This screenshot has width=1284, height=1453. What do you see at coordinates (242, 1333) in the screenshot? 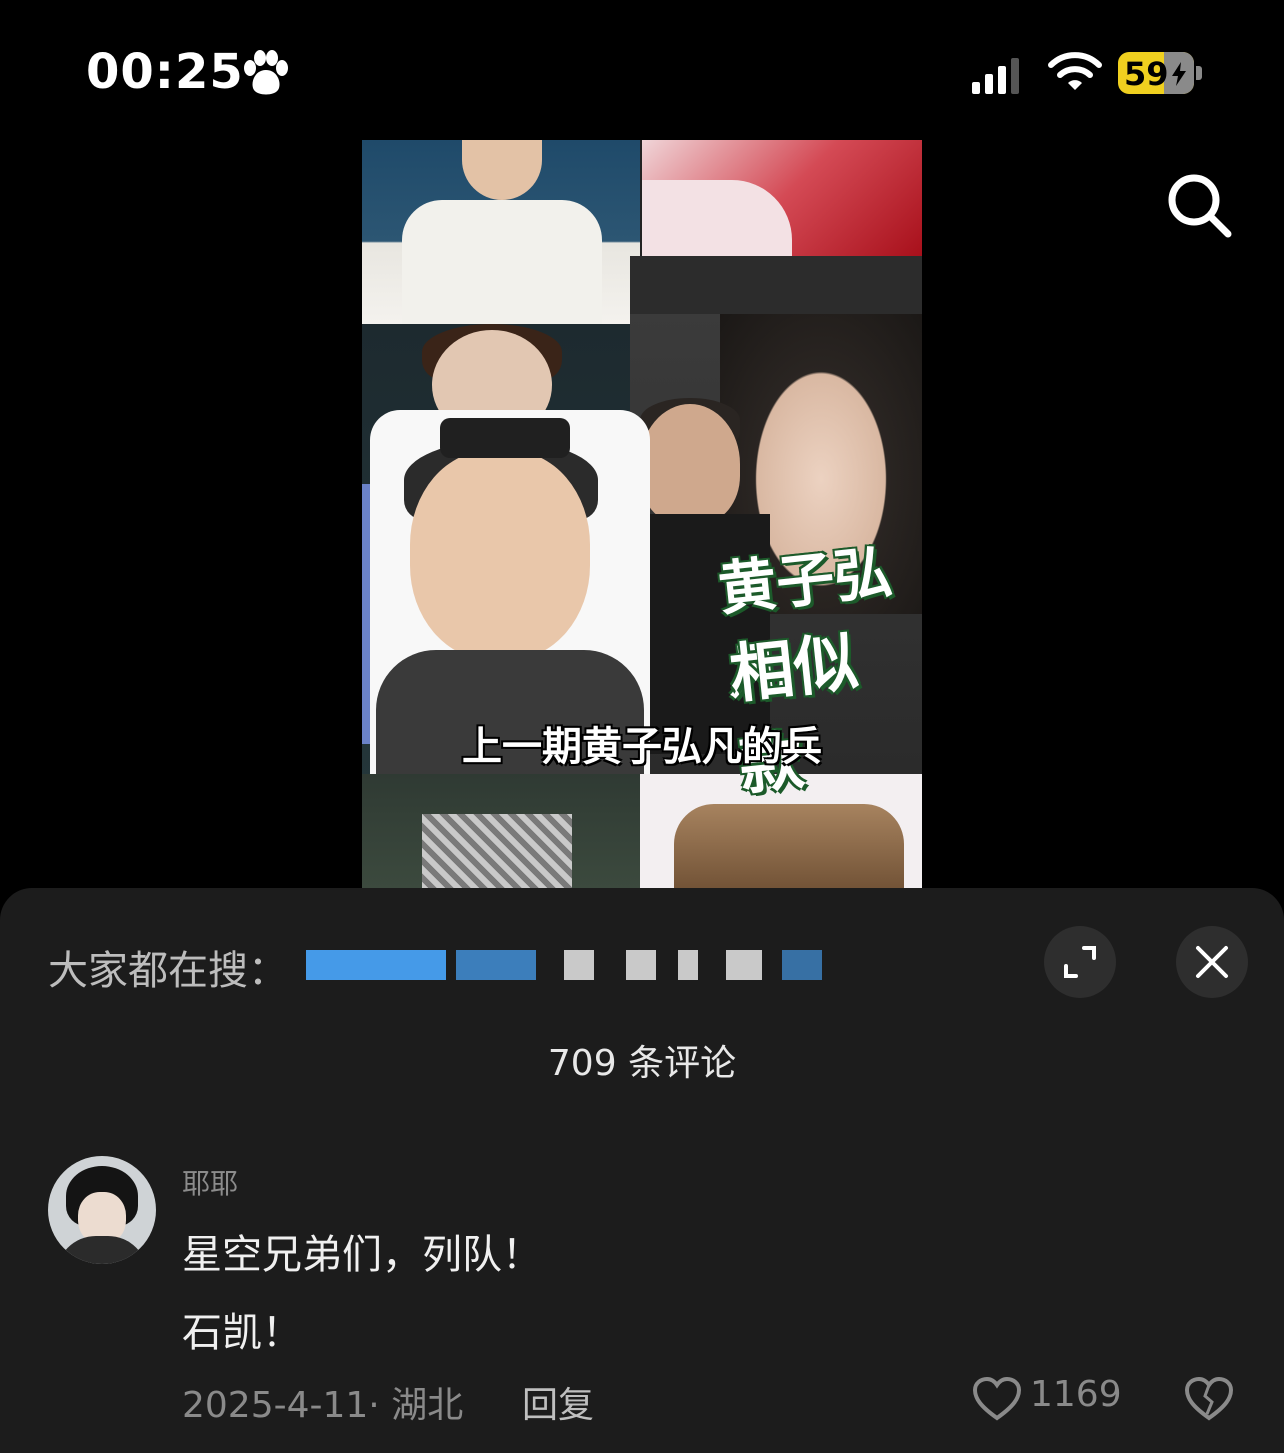
I see `comment-text-line: 石凯！` at bounding box center [242, 1333].